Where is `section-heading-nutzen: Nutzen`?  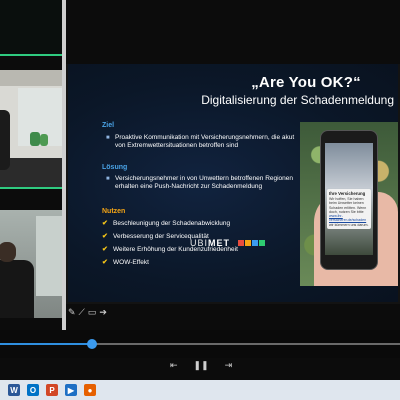
section-heading-nutzen: Nutzen is located at coordinates (114, 211).